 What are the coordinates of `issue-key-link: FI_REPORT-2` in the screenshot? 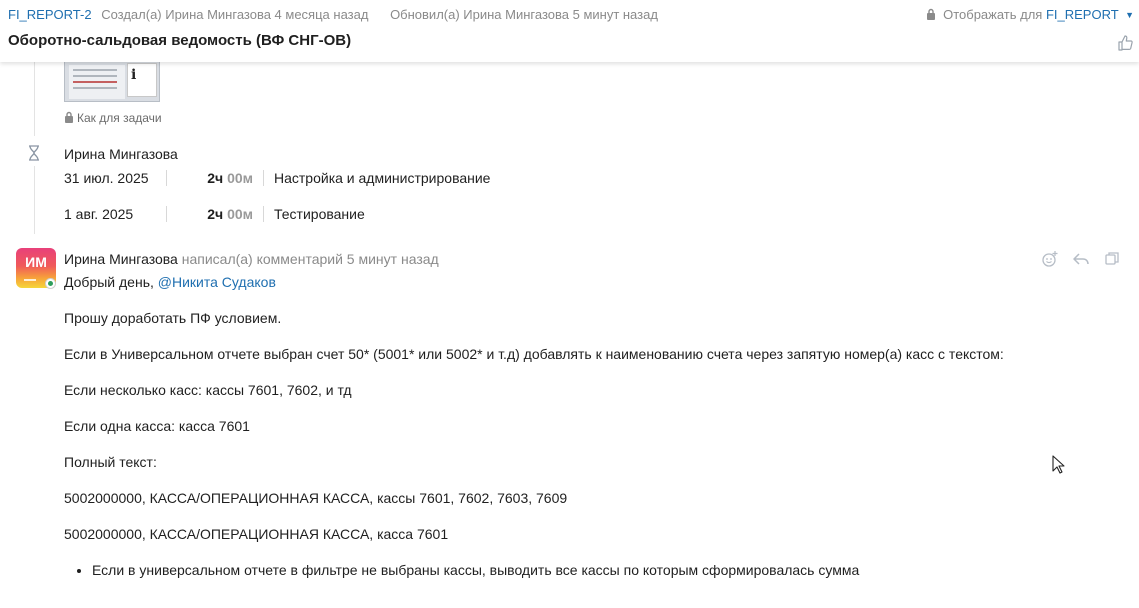 It's located at (50, 14).